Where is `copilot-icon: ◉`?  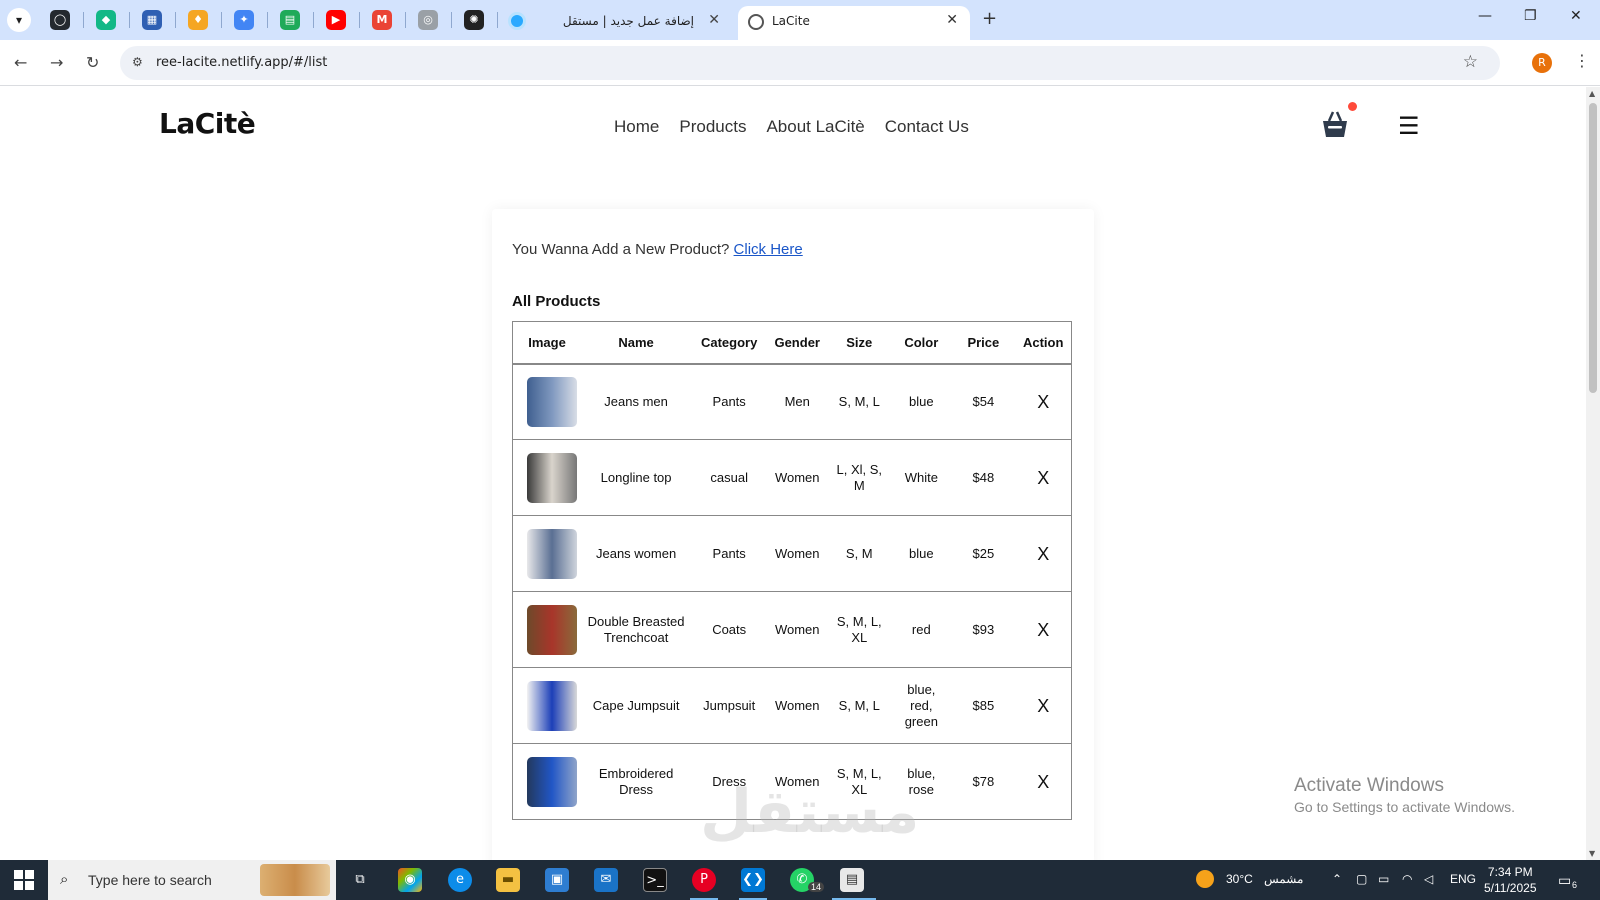
copilot-icon: ◉ is located at coordinates (410, 880).